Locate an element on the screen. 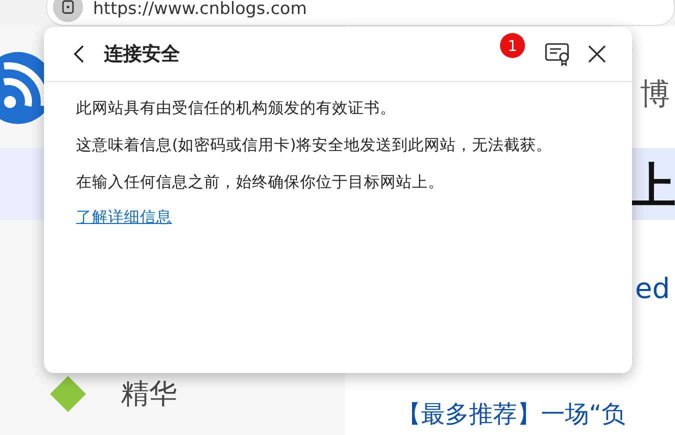  blog-heading: 博 is located at coordinates (655, 95).